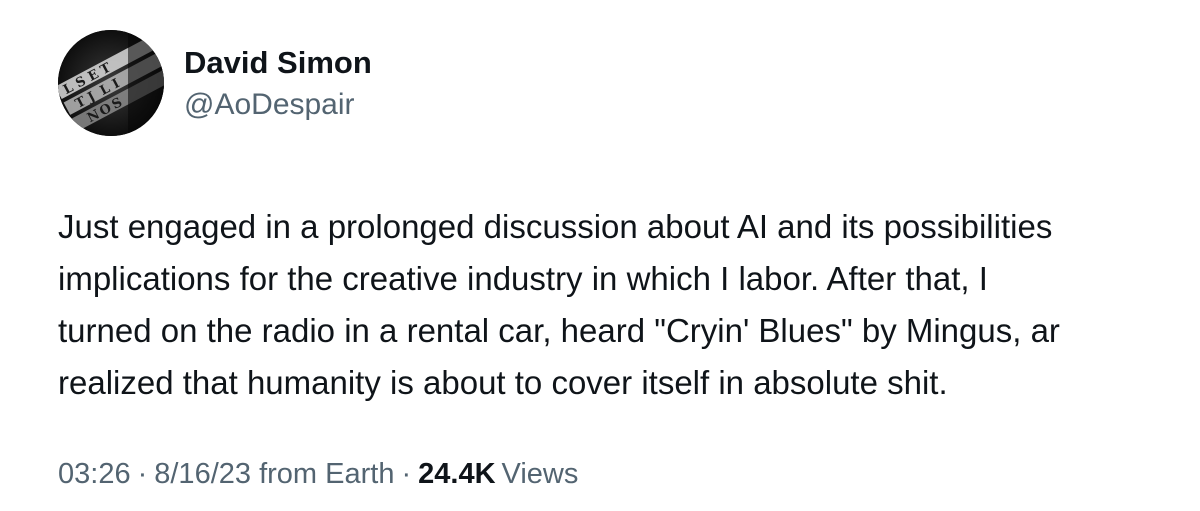 The width and height of the screenshot is (1200, 511). I want to click on tweet-source: from Earth, so click(327, 474).